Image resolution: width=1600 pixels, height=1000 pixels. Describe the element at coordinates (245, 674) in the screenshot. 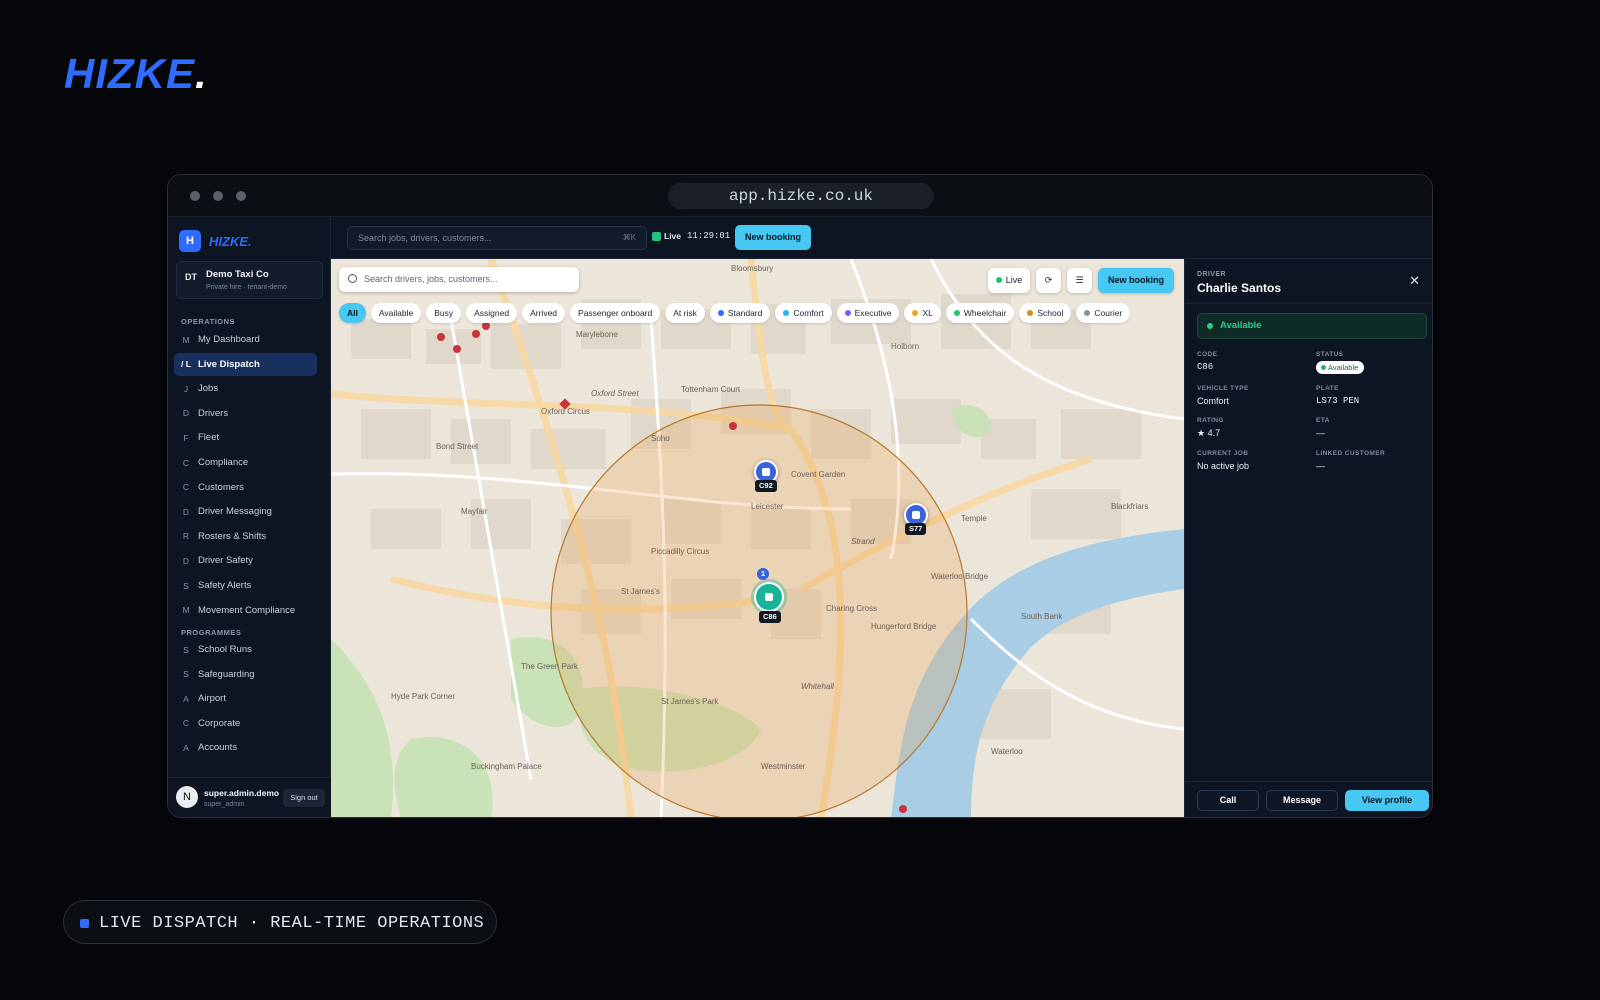

I see `sidebar-item-safeguarding: S Safeguarding` at that location.